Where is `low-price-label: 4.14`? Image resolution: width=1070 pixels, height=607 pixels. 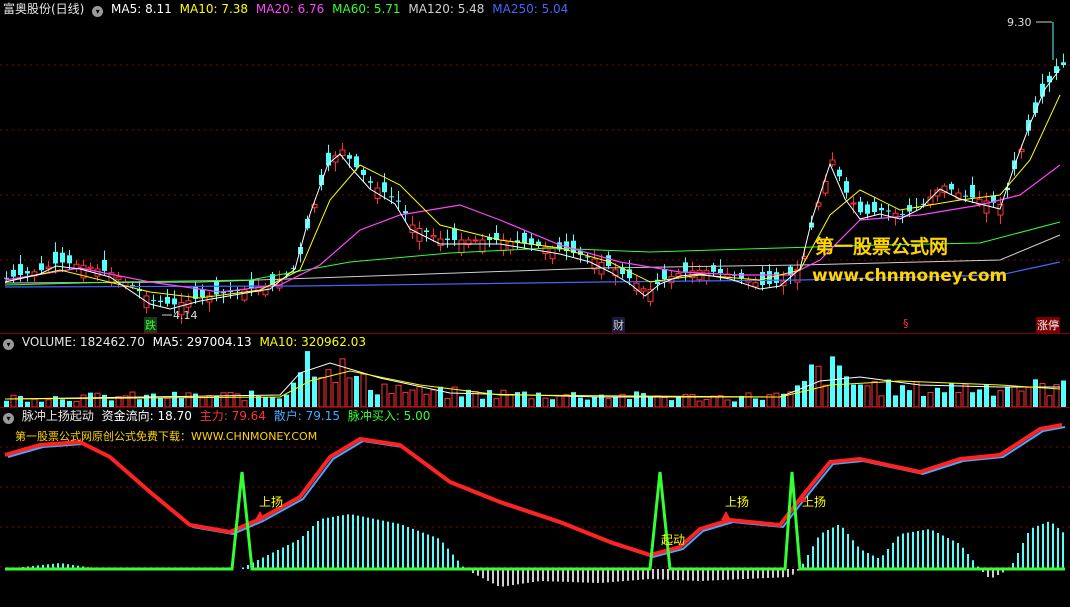
low-price-label: 4.14 is located at coordinates (185, 315).